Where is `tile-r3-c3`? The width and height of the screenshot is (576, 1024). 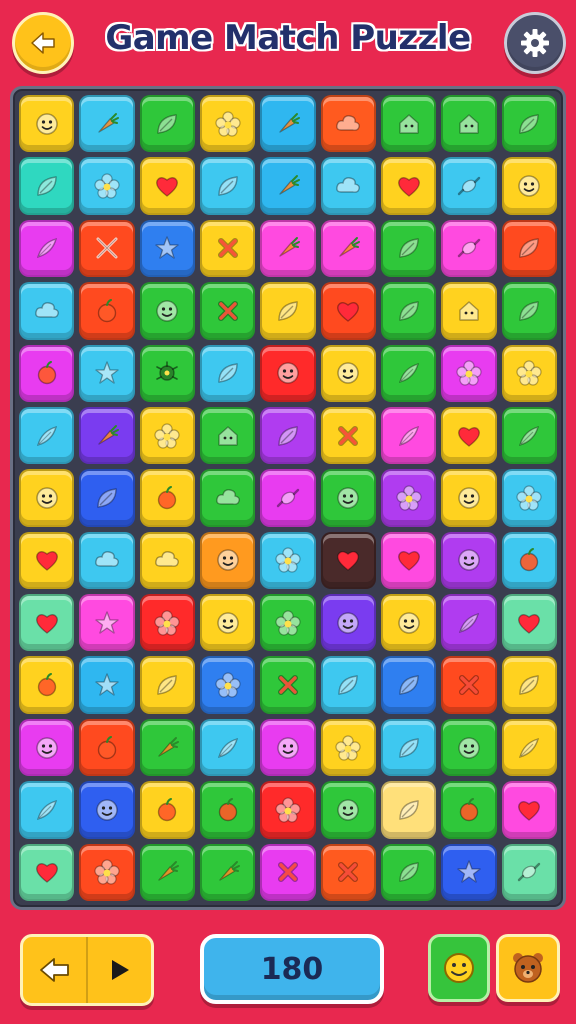 tile-r3-c3 is located at coordinates (167, 248).